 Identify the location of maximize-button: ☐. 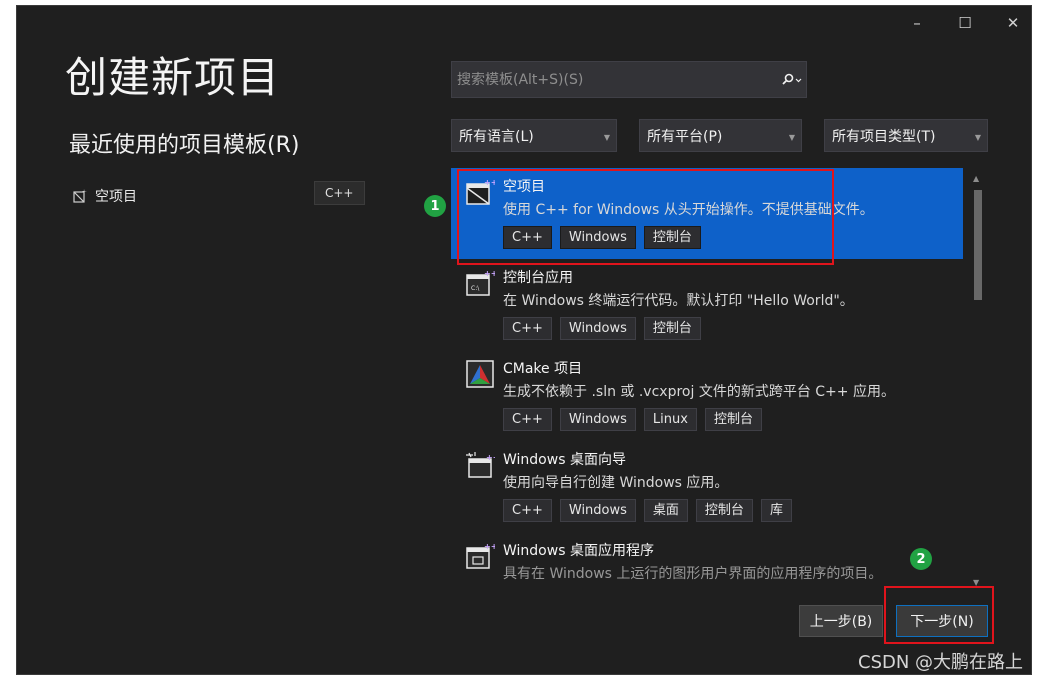
(965, 23).